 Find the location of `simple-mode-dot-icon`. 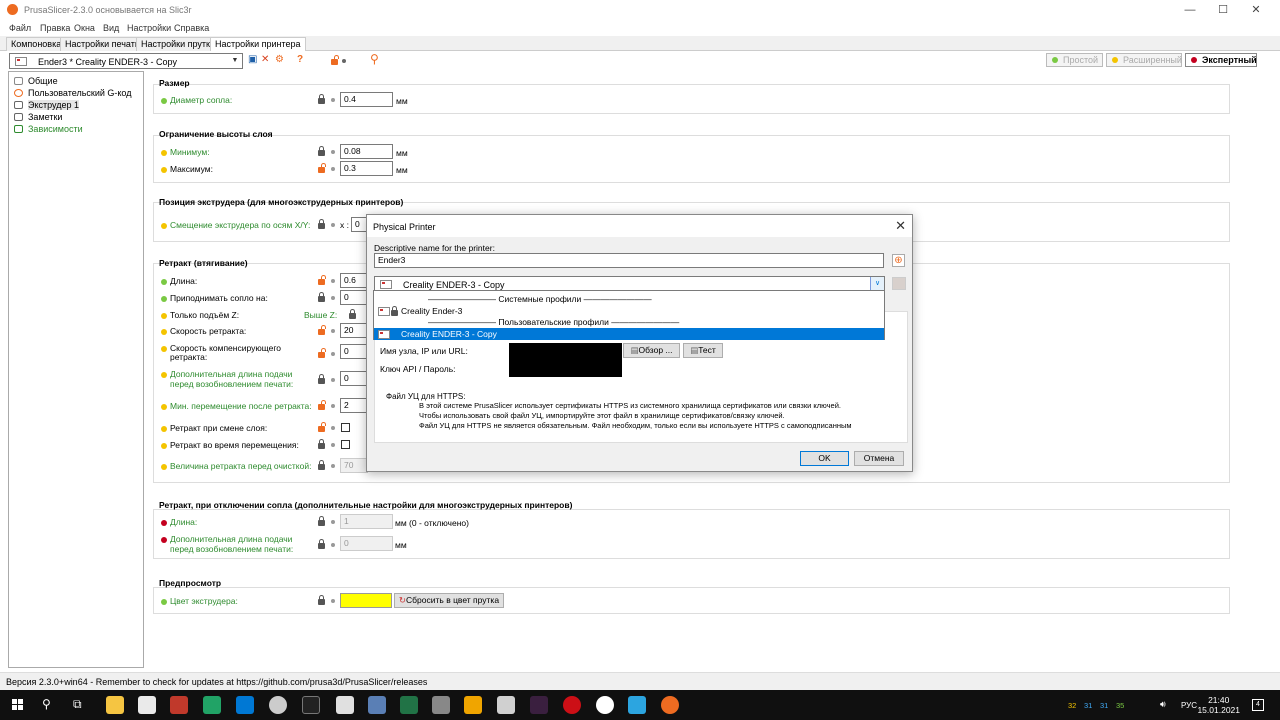

simple-mode-dot-icon is located at coordinates (164, 298).